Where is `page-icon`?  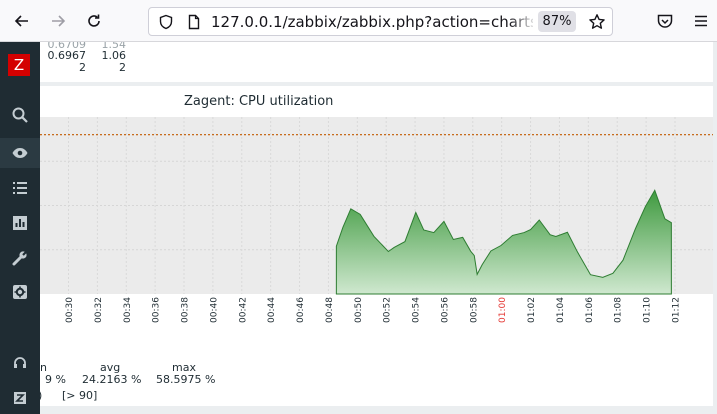 page-icon is located at coordinates (194, 22).